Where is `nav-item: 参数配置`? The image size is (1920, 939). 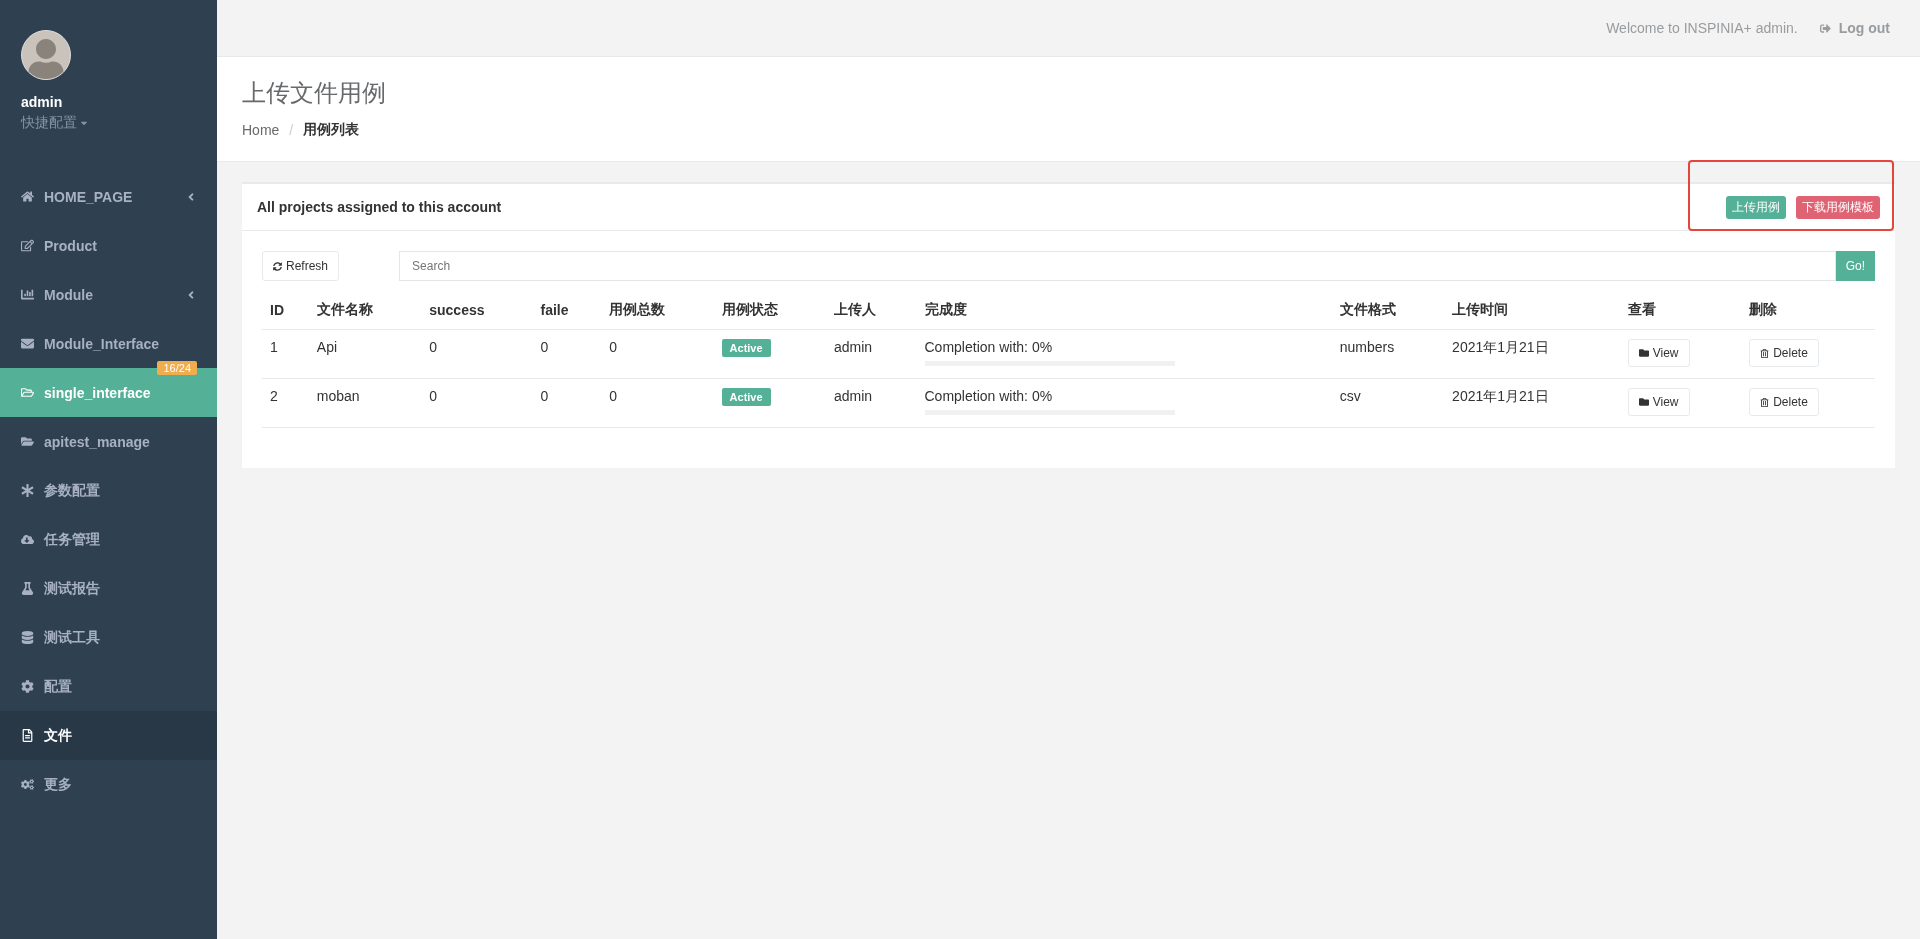 nav-item: 参数配置 is located at coordinates (108, 490).